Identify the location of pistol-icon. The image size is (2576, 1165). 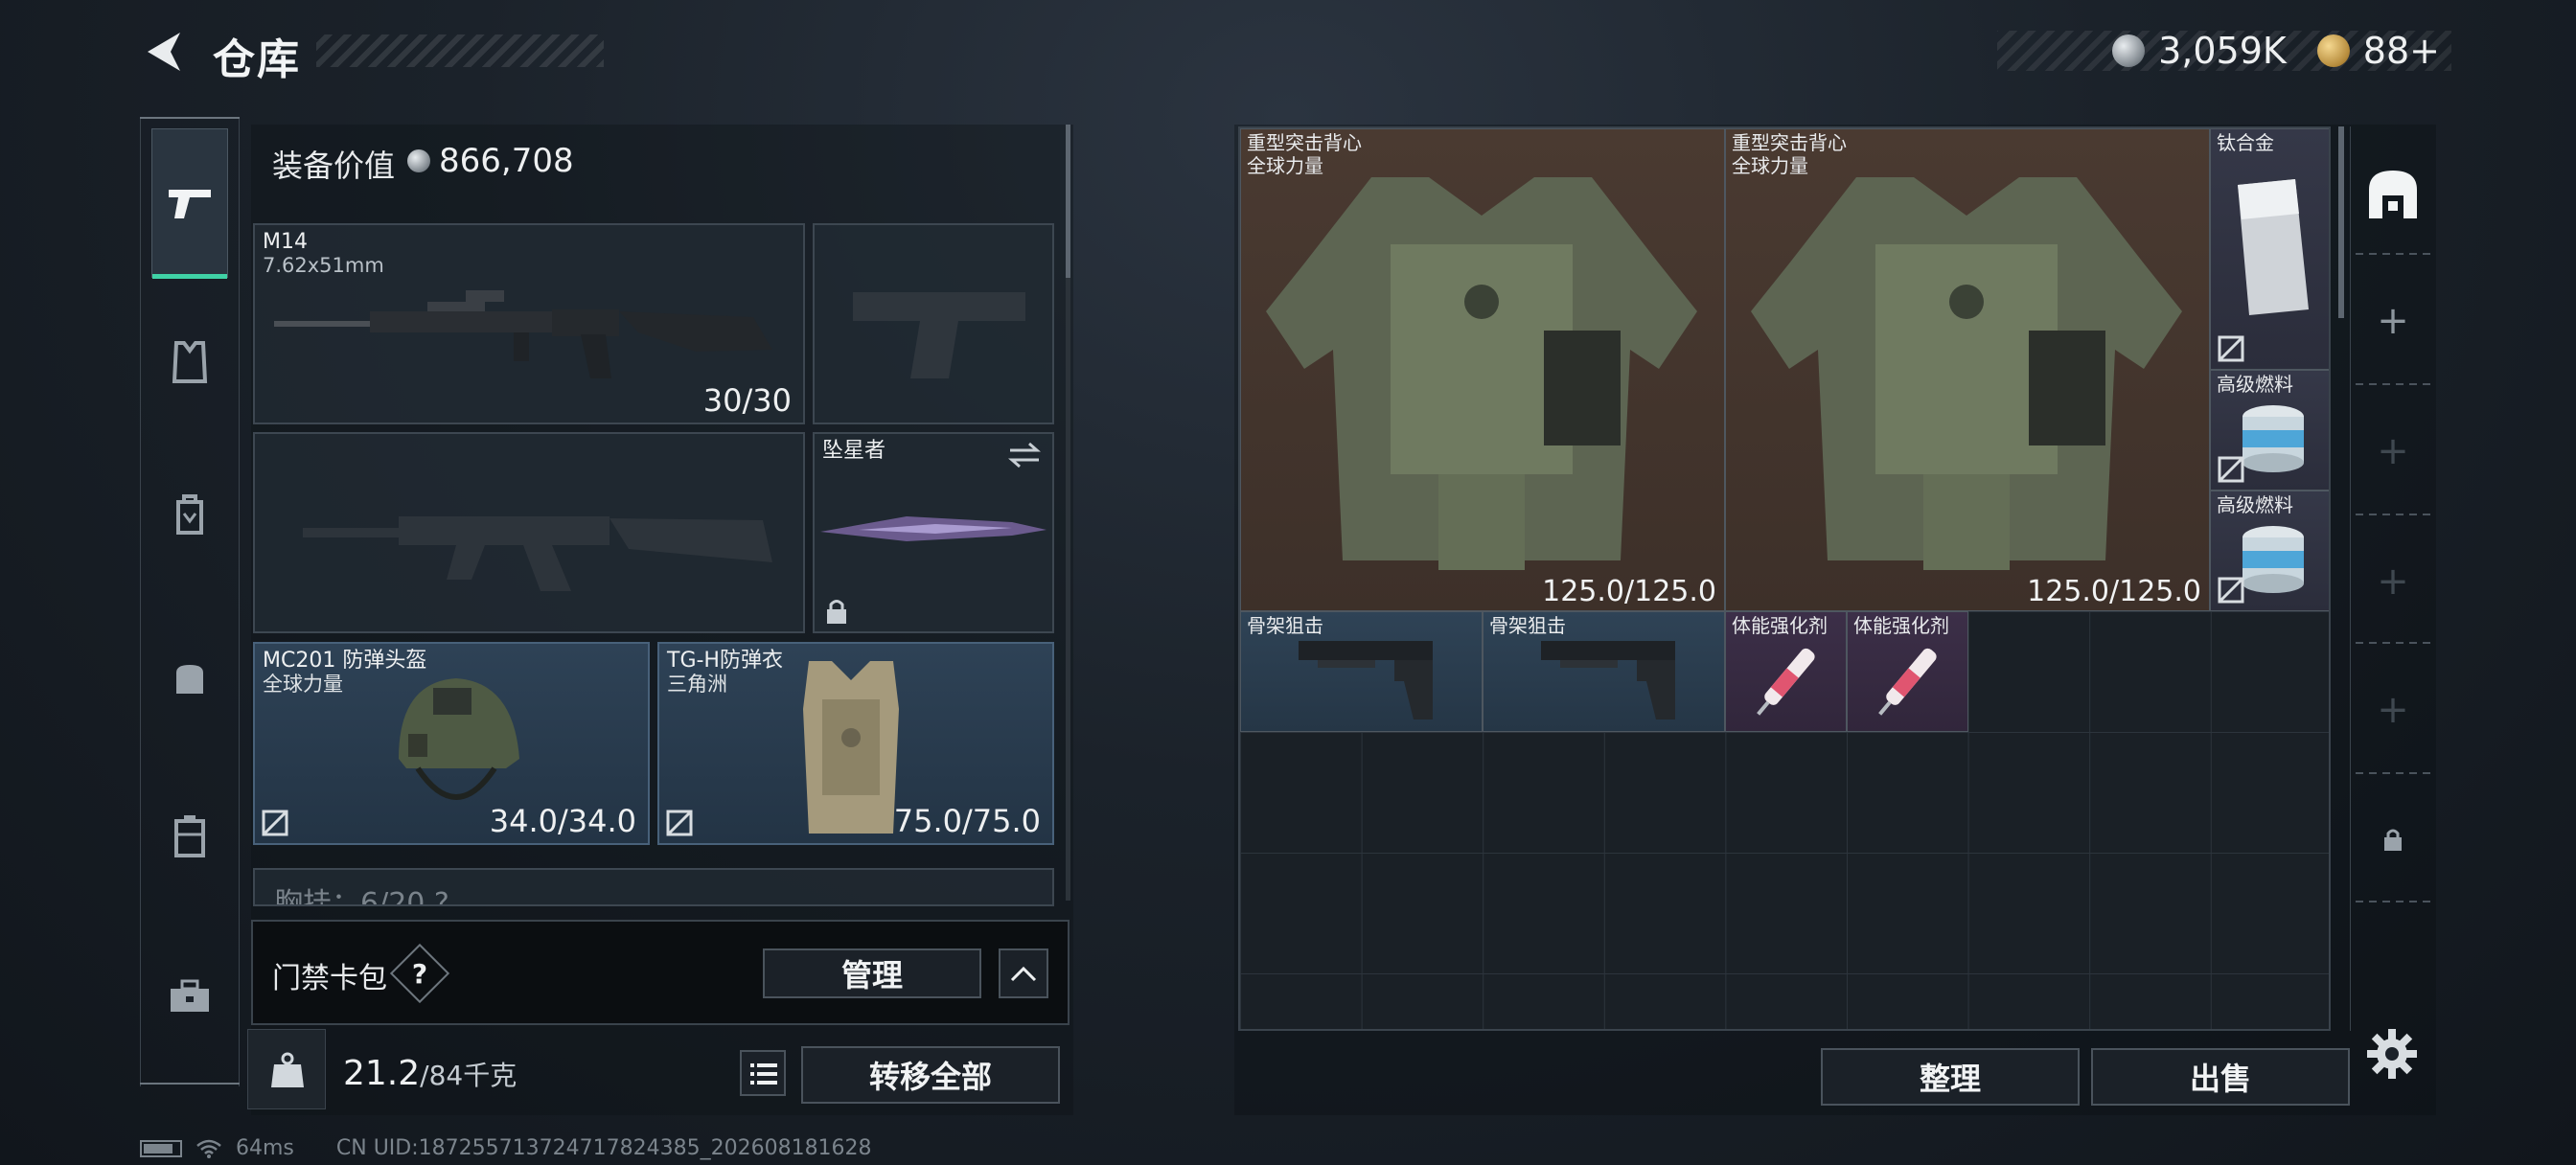
(190, 204).